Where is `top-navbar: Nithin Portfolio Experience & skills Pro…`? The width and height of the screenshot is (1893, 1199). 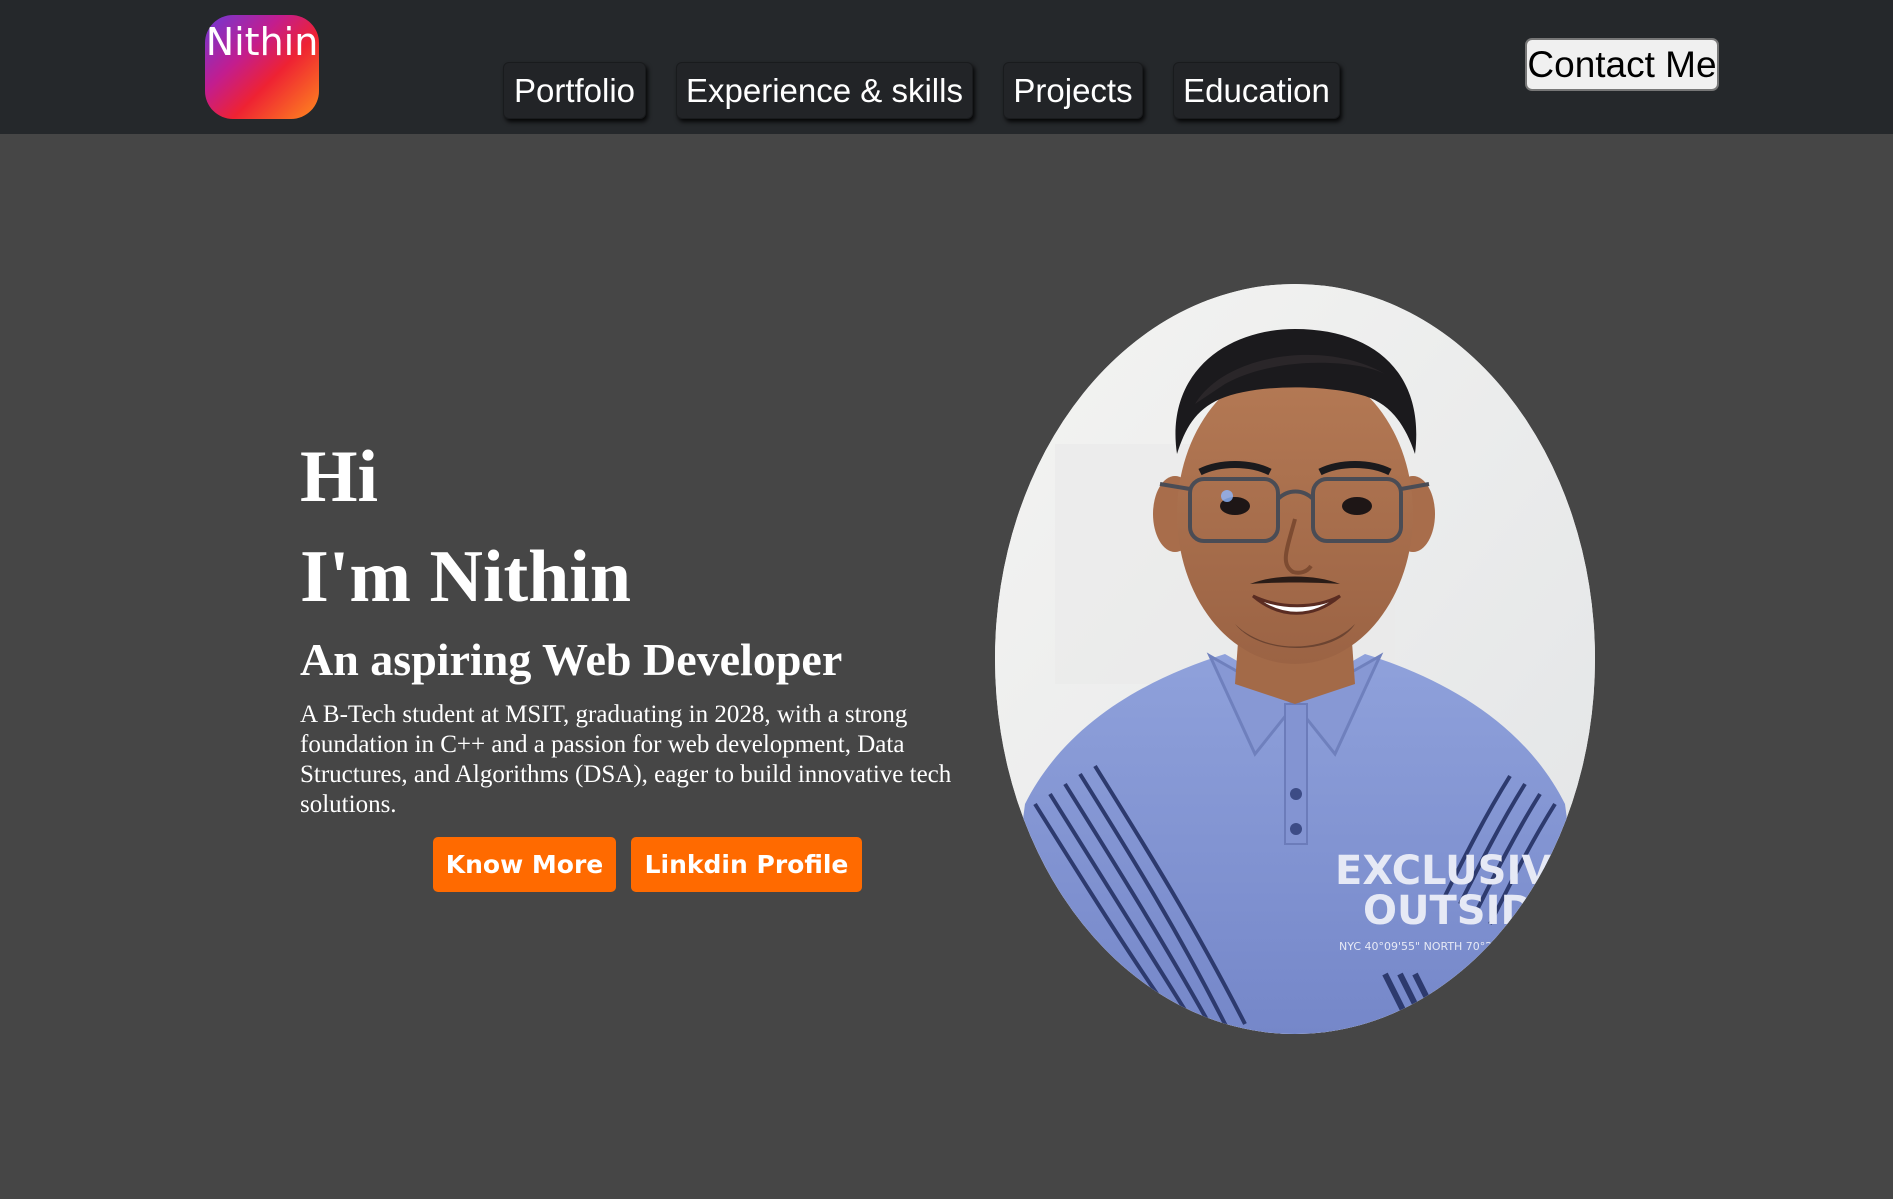 top-navbar: Nithin Portfolio Experience & skills Pro… is located at coordinates (946, 67).